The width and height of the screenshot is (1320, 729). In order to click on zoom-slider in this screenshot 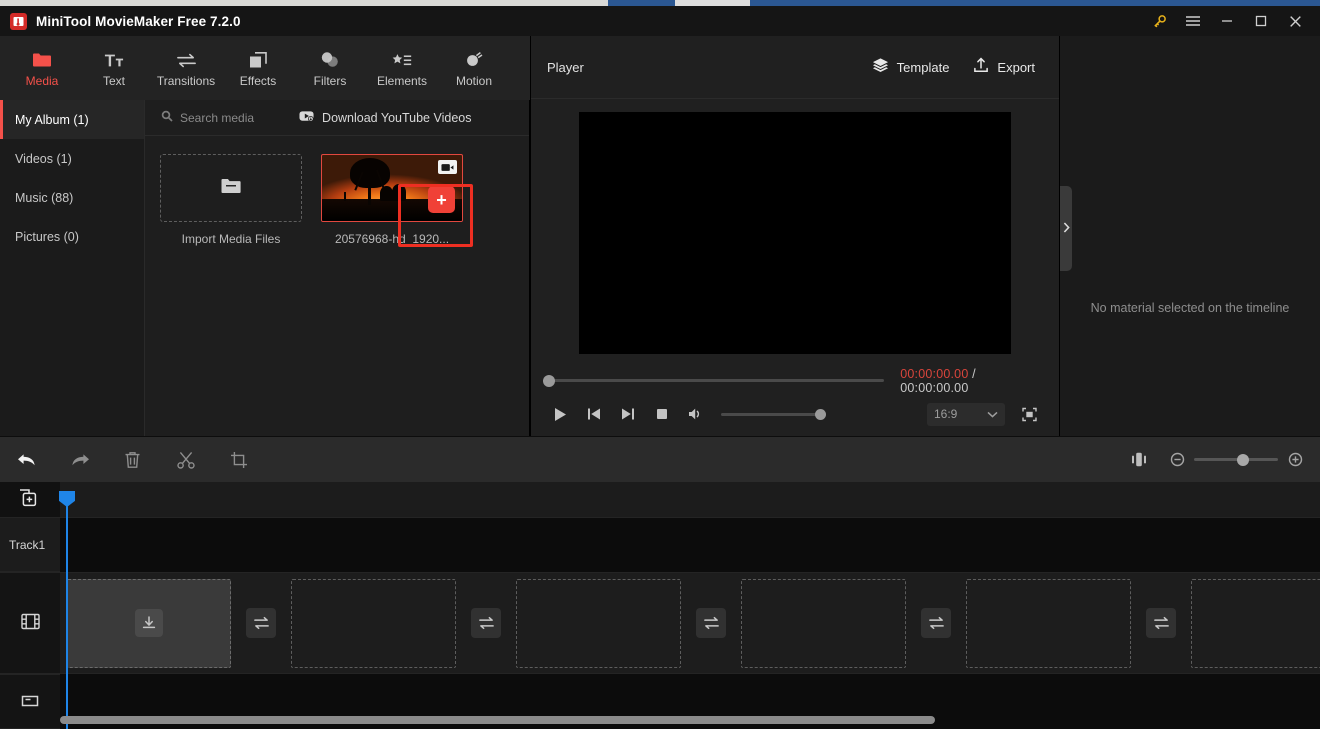, I will do `click(1236, 459)`.